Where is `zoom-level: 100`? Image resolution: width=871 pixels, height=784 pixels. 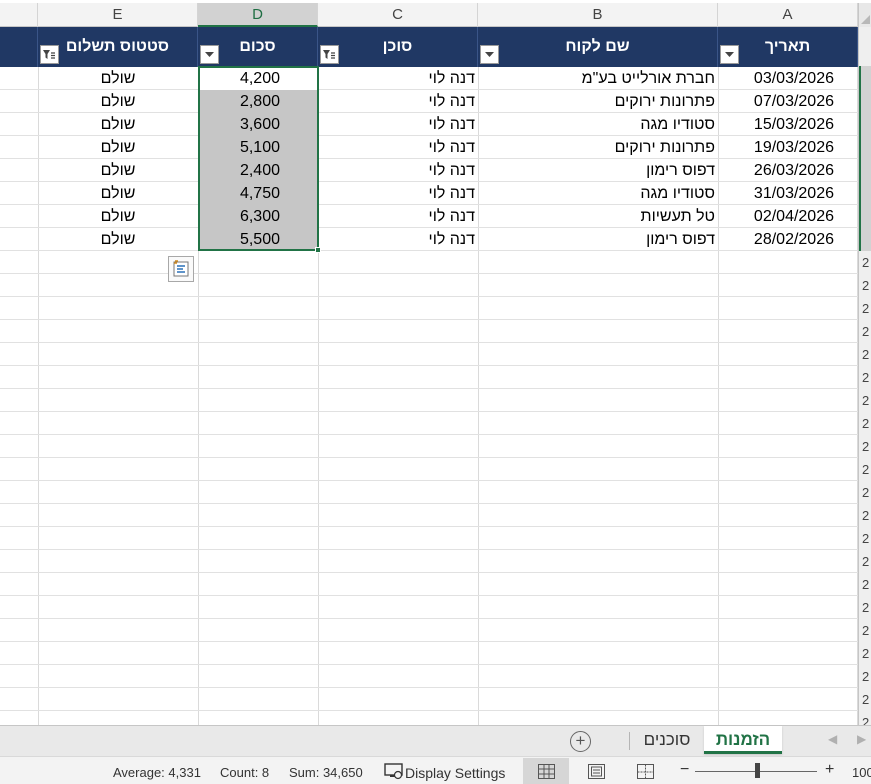 zoom-level: 100 is located at coordinates (861, 772).